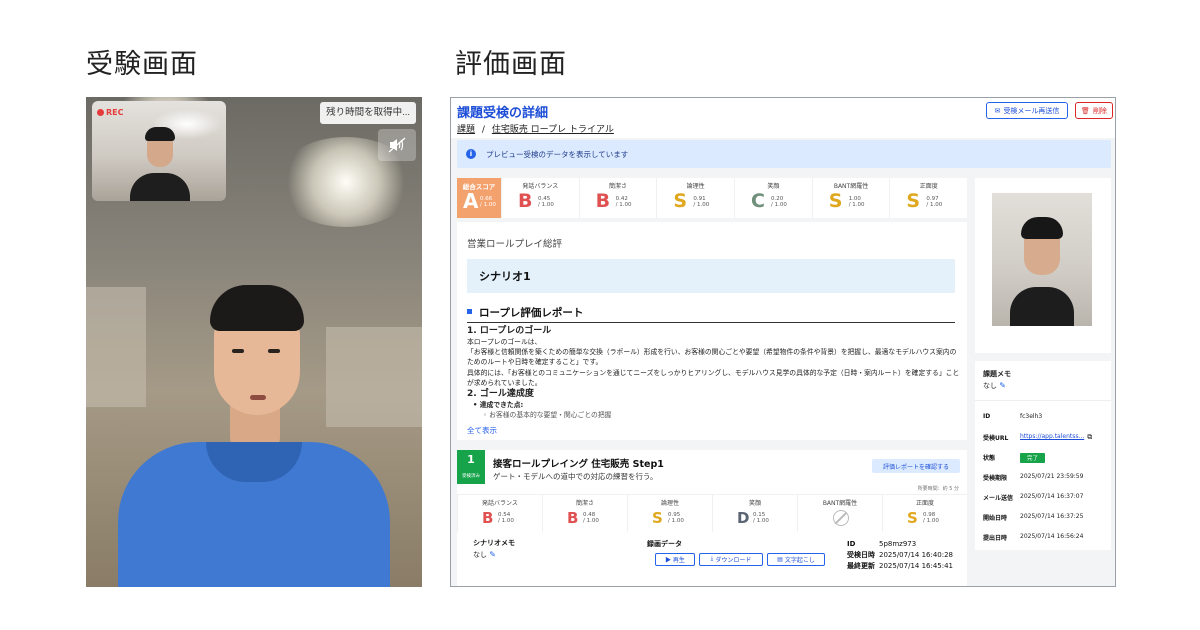 Image resolution: width=1200 pixels, height=630 pixels. What do you see at coordinates (990, 386) in the screenshot?
I see `task-memo-text: なし` at bounding box center [990, 386].